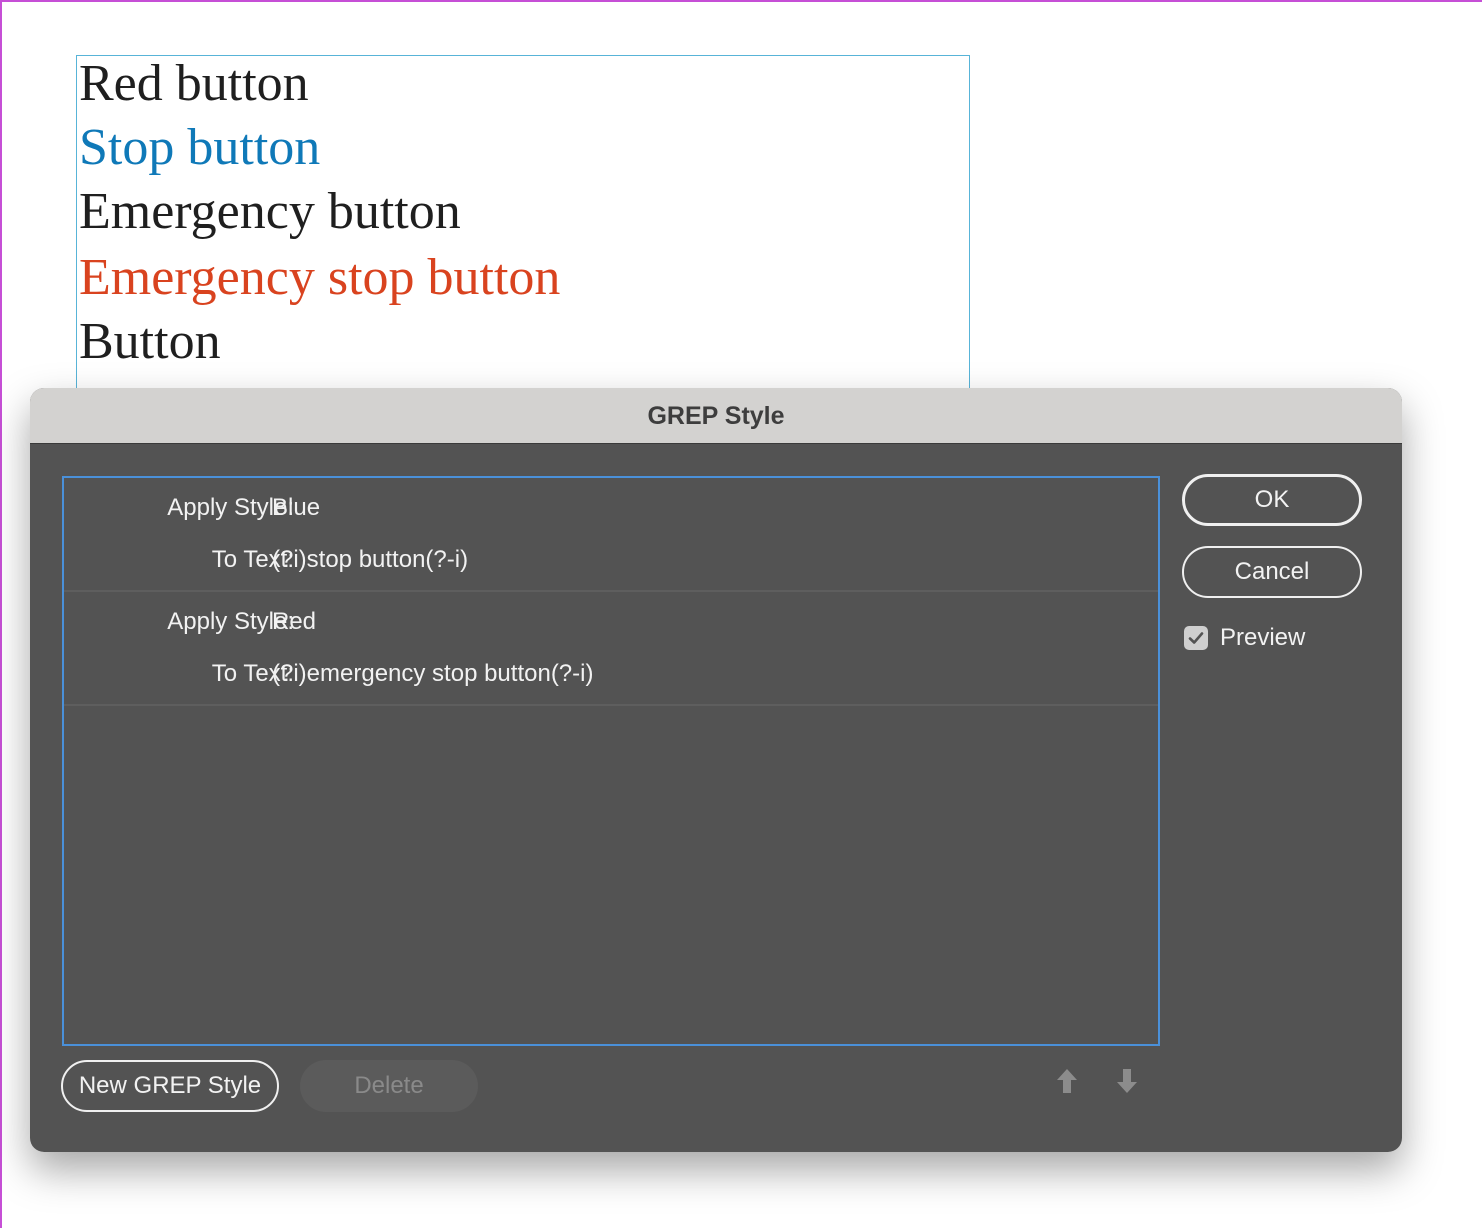 This screenshot has height=1228, width=1482. Describe the element at coordinates (1262, 638) in the screenshot. I see `preview-label: Preview` at that location.